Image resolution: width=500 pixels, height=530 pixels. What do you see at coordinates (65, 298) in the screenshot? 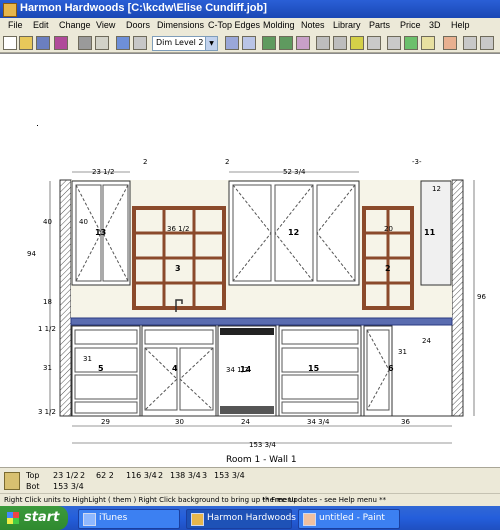
I see `left-wall` at bounding box center [65, 298].